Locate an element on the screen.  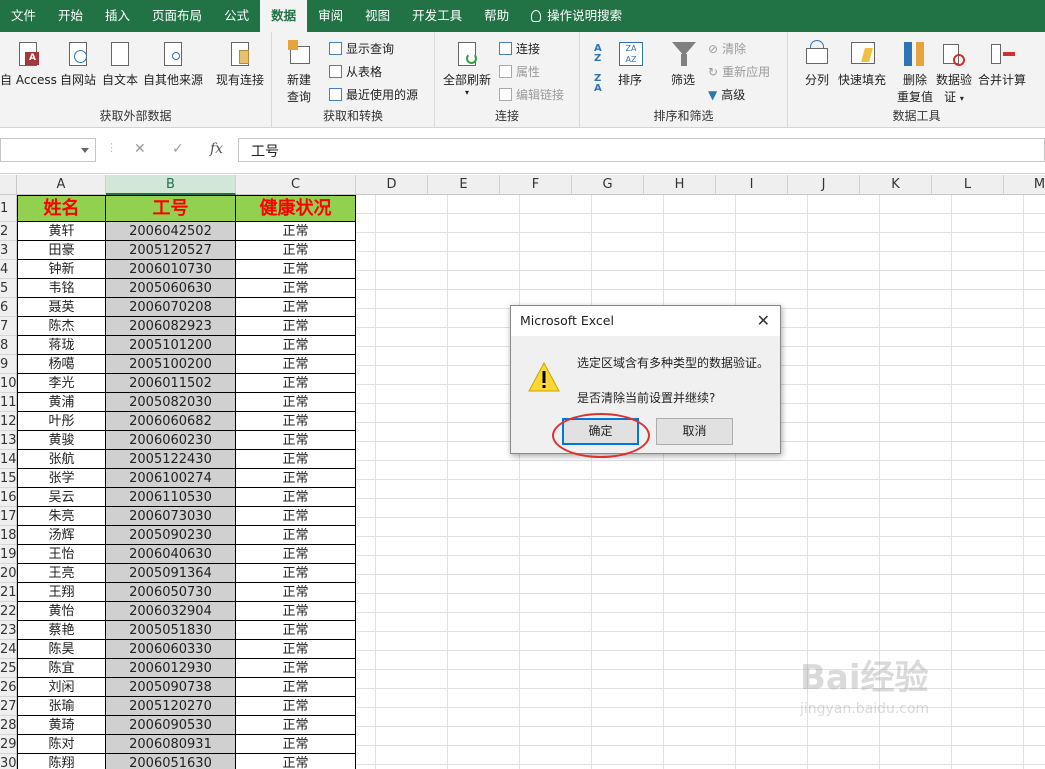
tell-me-search: 操作说明搜索 is located at coordinates (576, 16).